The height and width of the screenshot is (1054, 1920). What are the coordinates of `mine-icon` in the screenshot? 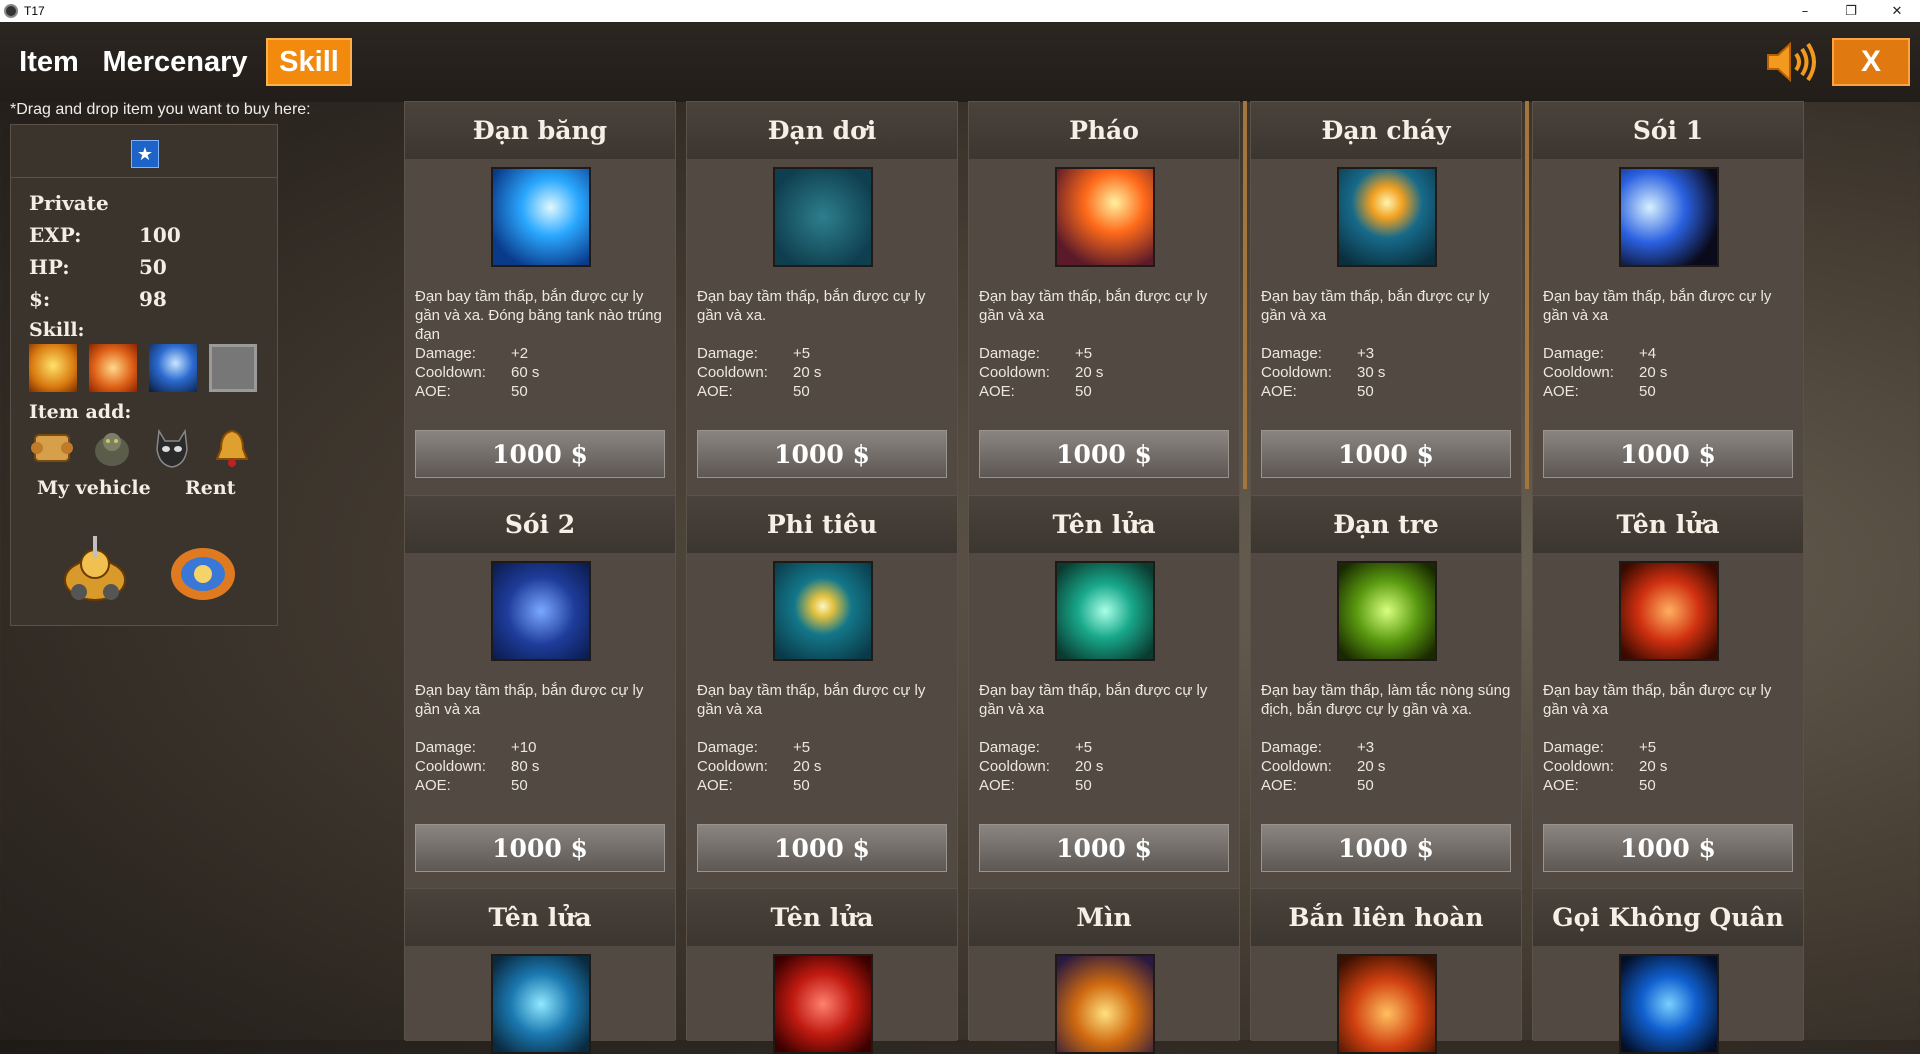 It's located at (1105, 1004).